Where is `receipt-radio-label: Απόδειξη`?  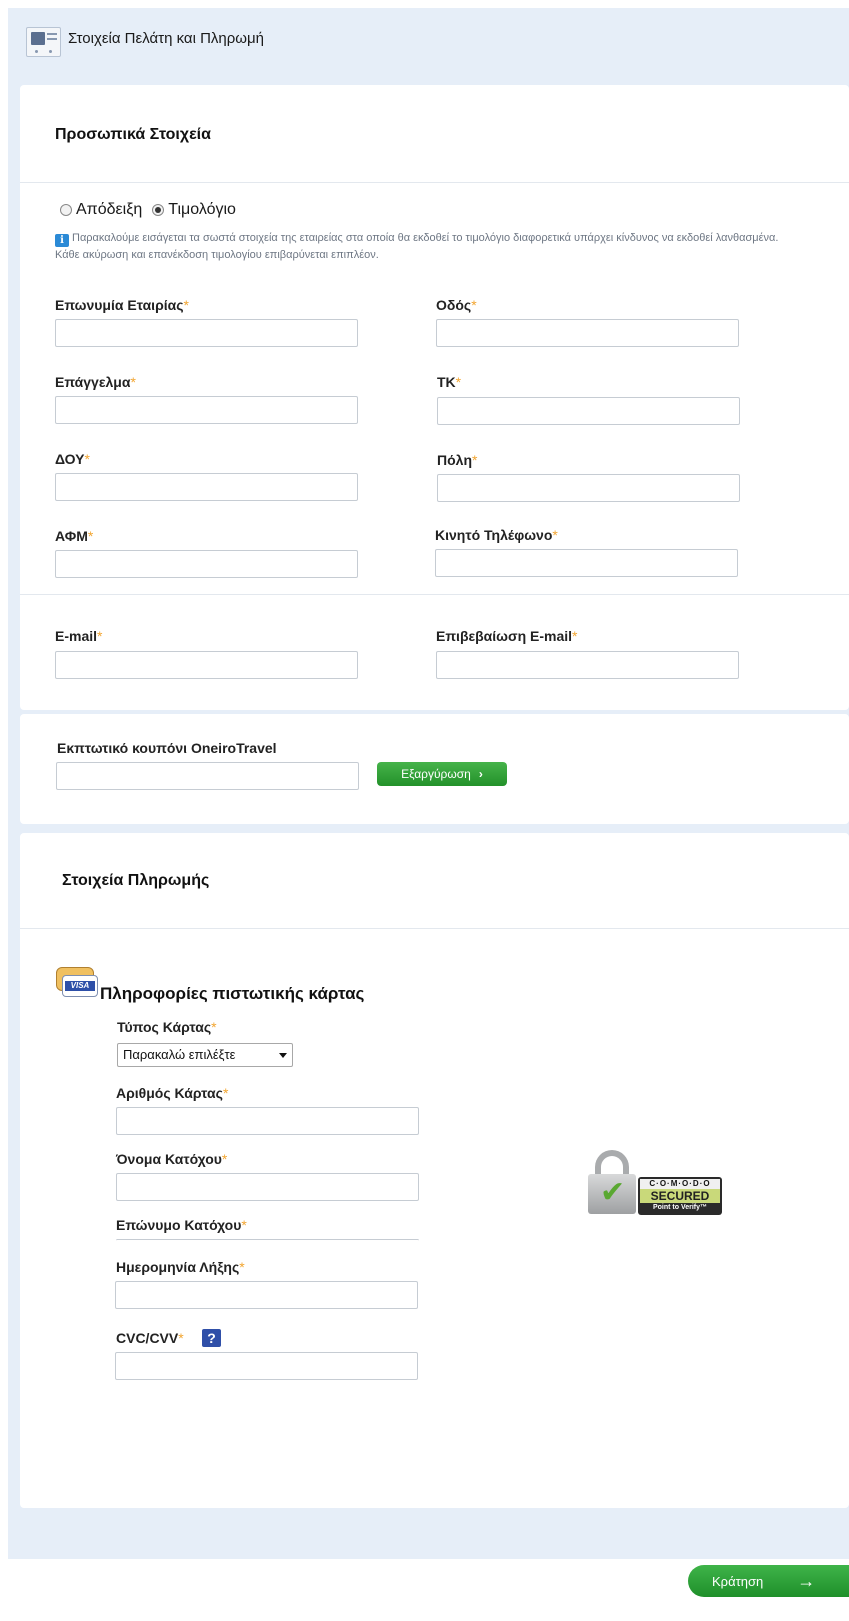
receipt-radio-label: Απόδειξη is located at coordinates (109, 210).